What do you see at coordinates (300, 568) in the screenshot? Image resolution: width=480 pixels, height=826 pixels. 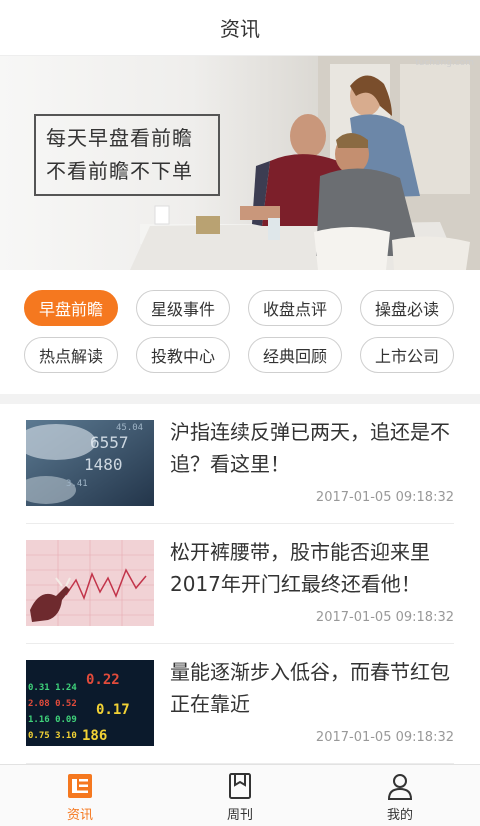 I see `news-title: 松开裤腰带，股市能否迎来里2017年开门红最终还看他！` at bounding box center [300, 568].